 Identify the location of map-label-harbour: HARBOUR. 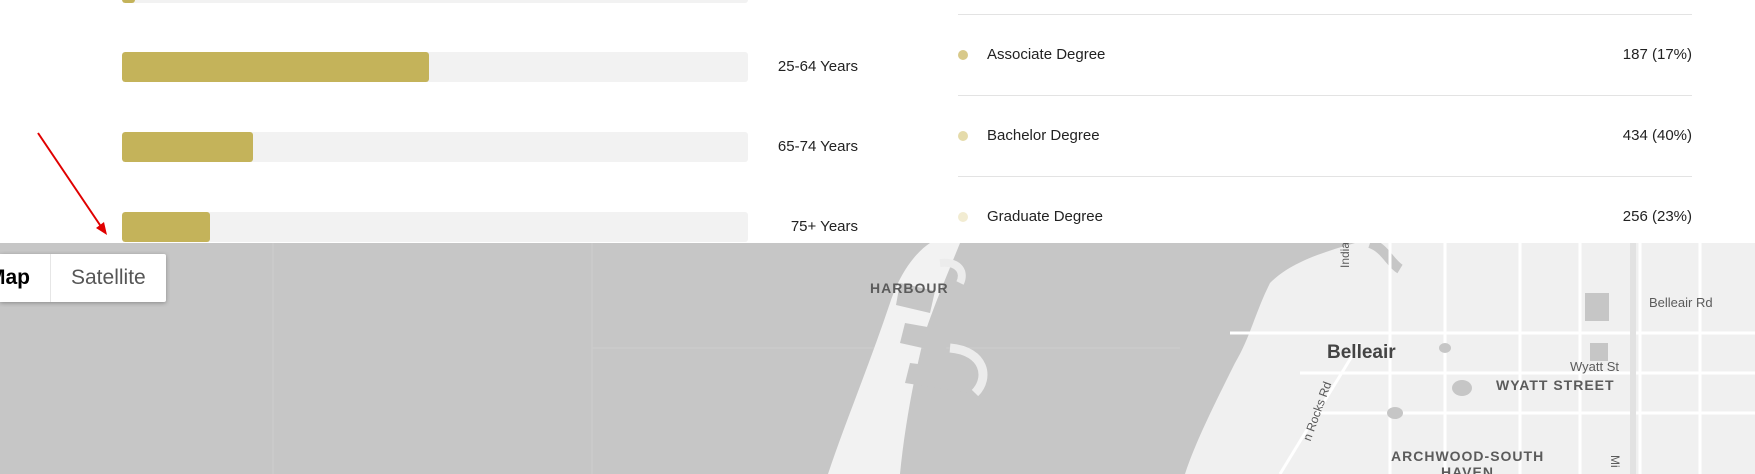
(909, 288).